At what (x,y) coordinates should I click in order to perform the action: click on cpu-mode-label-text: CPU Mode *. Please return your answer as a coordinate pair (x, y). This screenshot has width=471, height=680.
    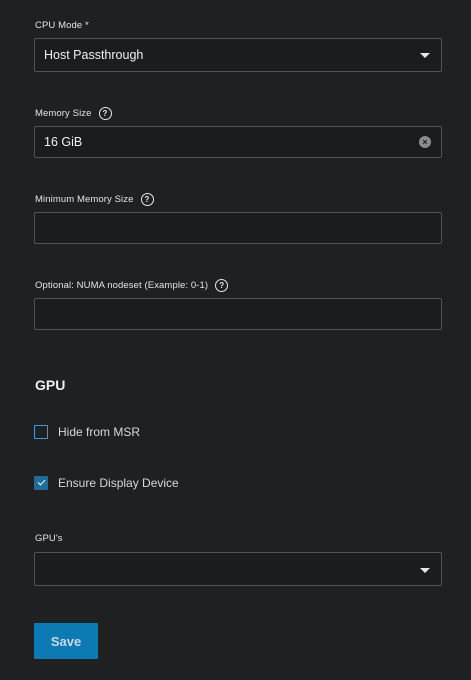
    Looking at the image, I should click on (62, 25).